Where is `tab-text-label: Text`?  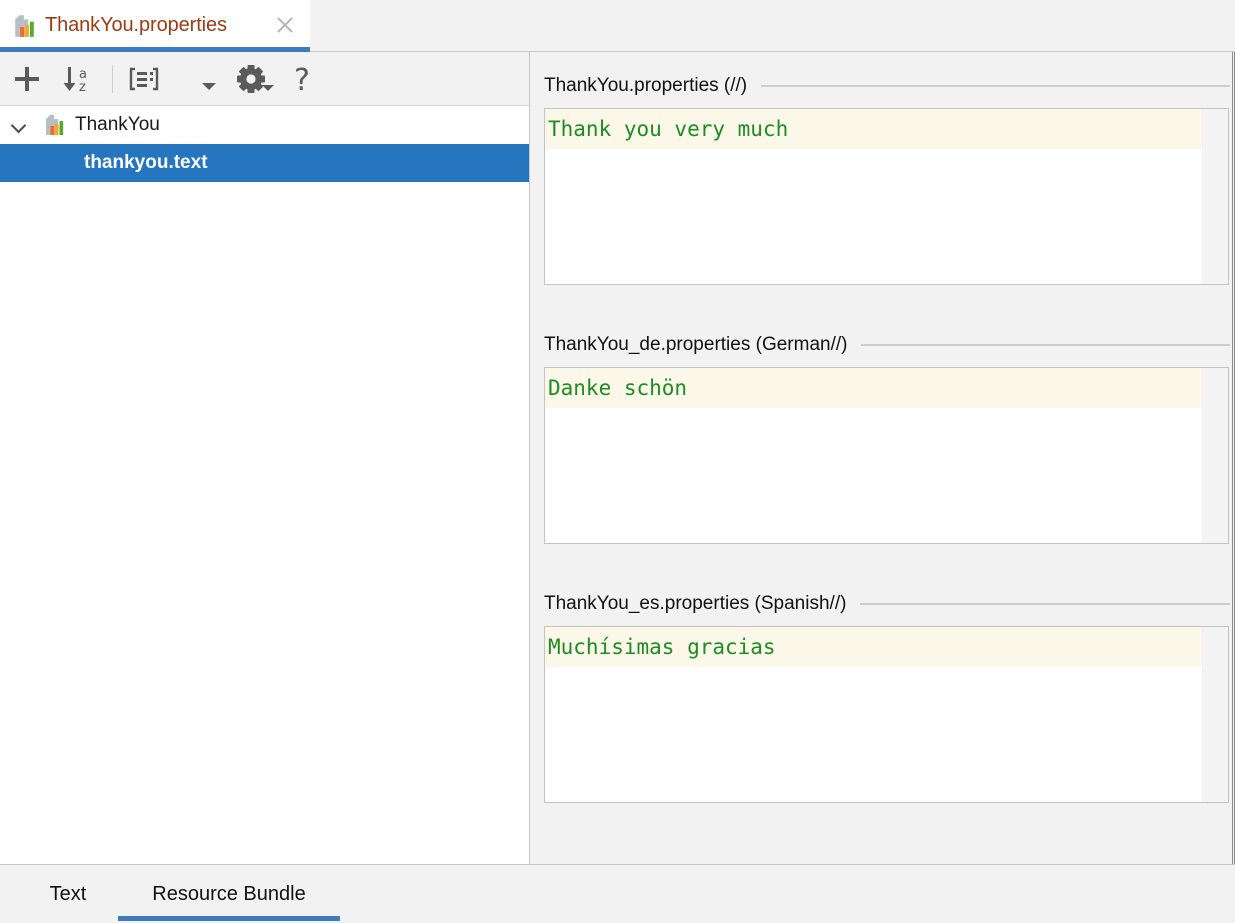
tab-text-label: Text is located at coordinates (68, 893).